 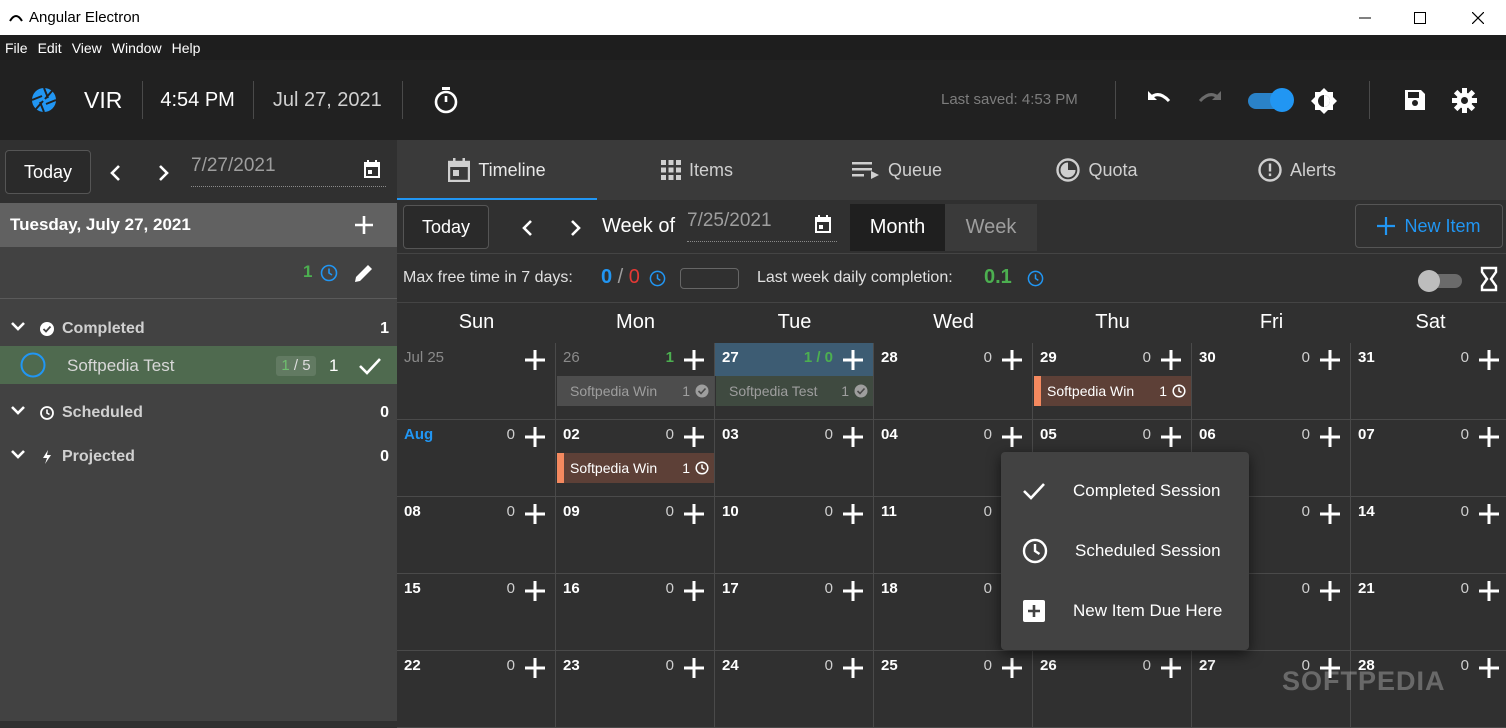 I want to click on prev-week-chevron-icon, so click(x=527, y=228).